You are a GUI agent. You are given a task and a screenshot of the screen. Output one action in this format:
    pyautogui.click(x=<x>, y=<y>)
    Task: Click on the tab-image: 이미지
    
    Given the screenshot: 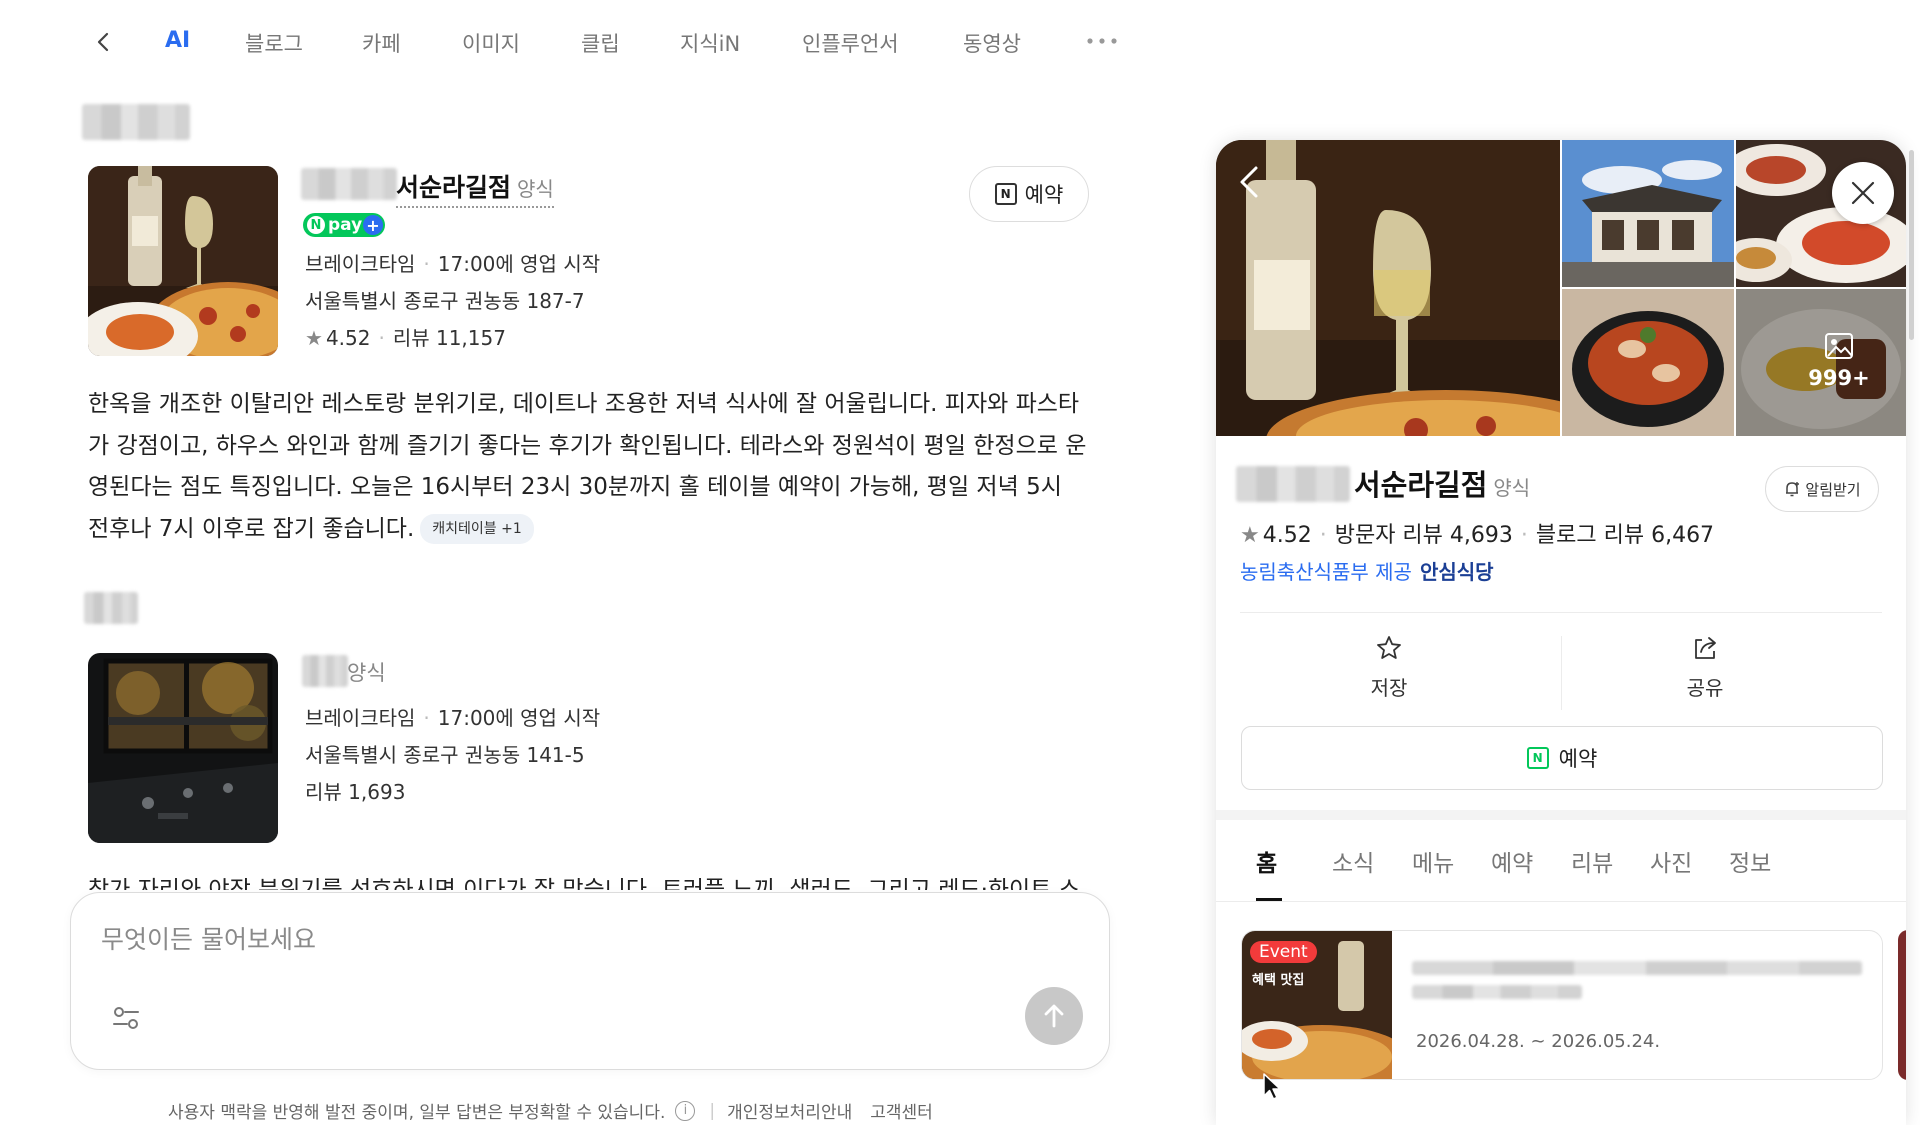 What is the action you would take?
    pyautogui.click(x=491, y=43)
    